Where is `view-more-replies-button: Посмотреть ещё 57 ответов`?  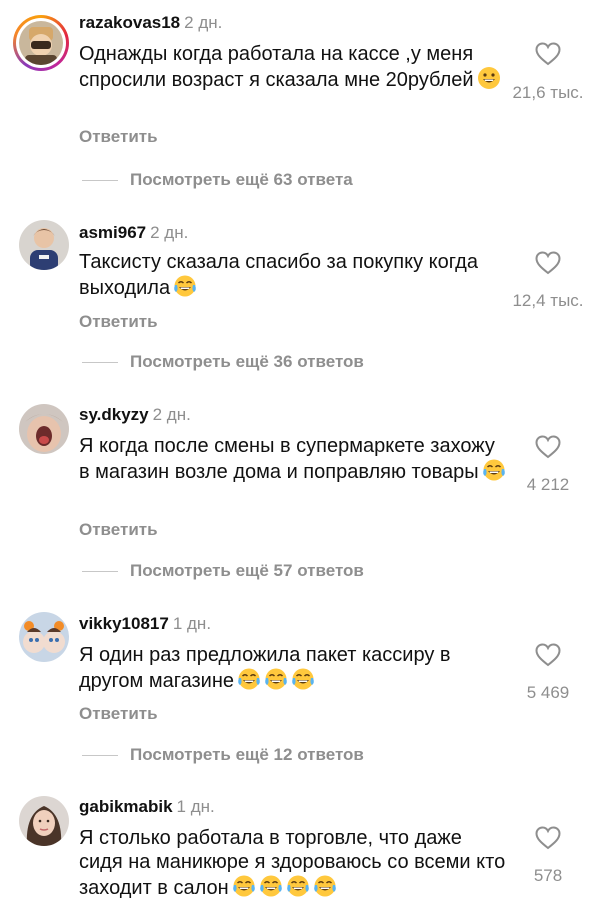
view-more-replies-button: Посмотреть ещё 57 ответов is located at coordinates (223, 571).